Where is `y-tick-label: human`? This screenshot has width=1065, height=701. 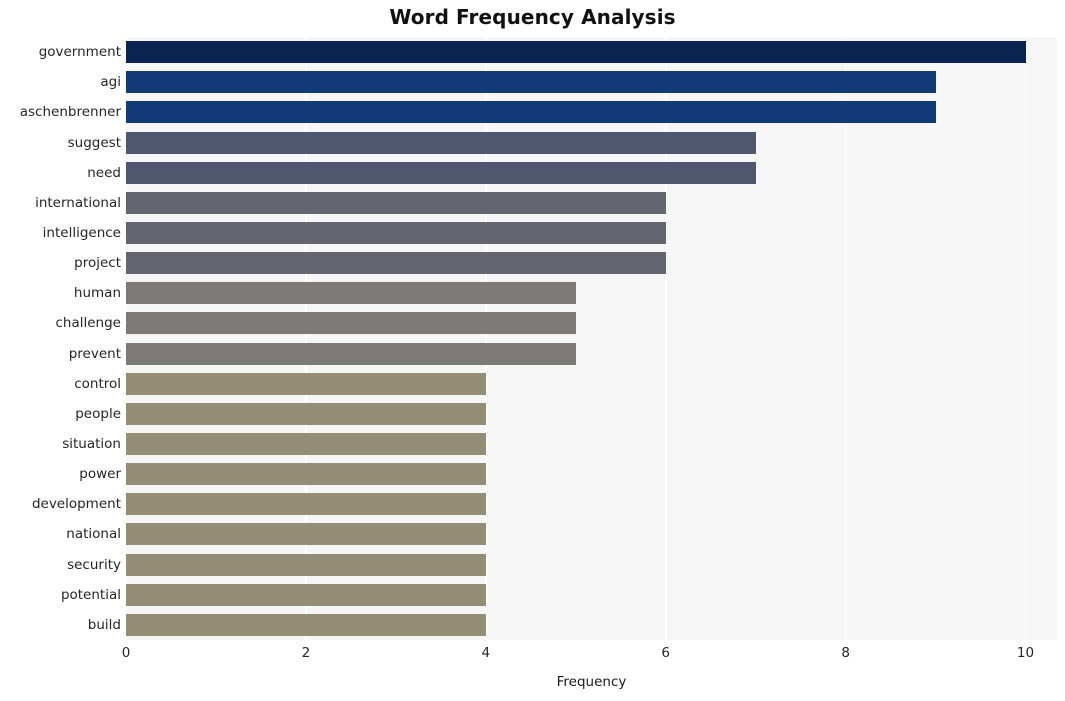 y-tick-label: human is located at coordinates (97, 293).